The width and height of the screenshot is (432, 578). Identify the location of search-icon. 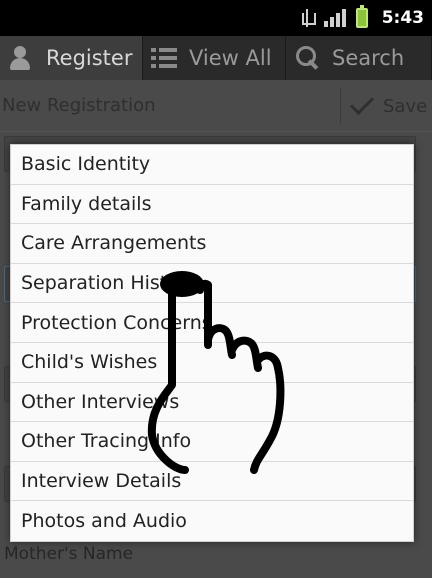
(308, 58).